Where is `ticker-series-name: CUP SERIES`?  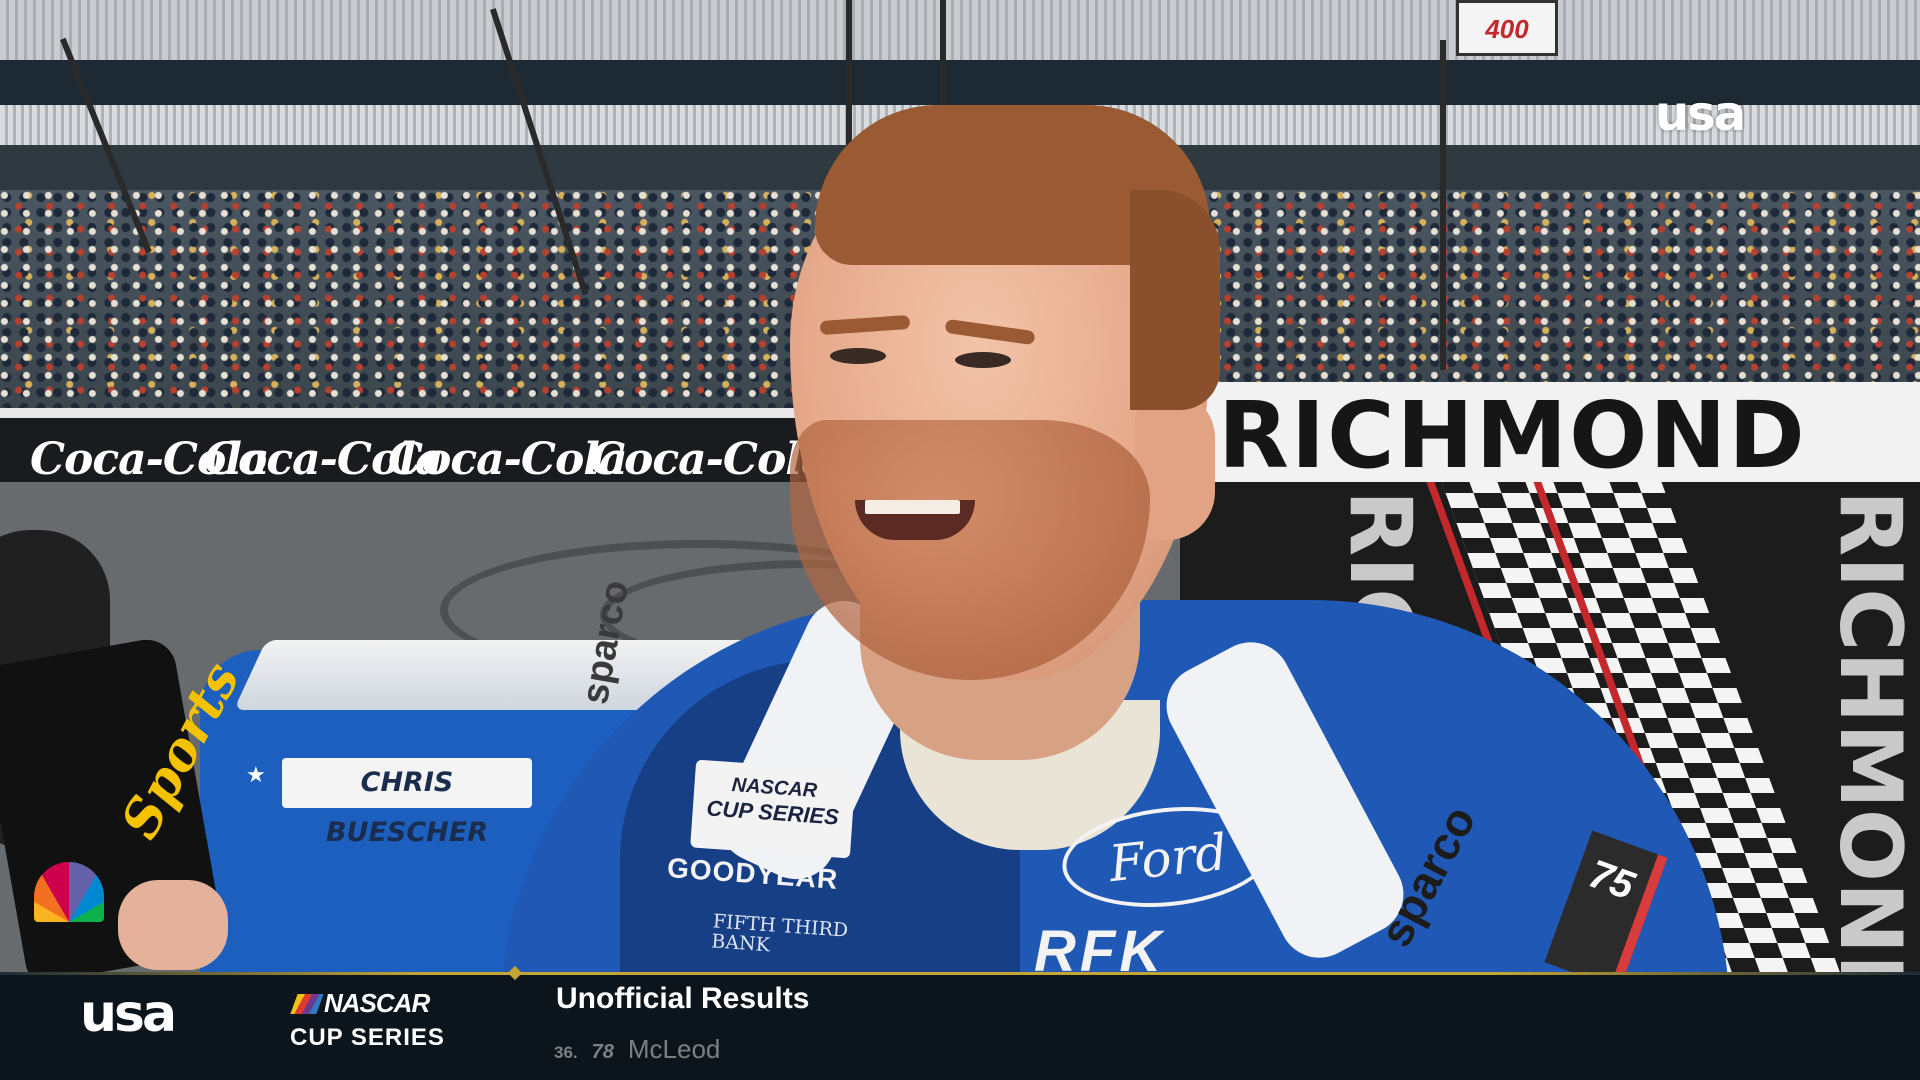
ticker-series-name: CUP SERIES is located at coordinates (367, 1037).